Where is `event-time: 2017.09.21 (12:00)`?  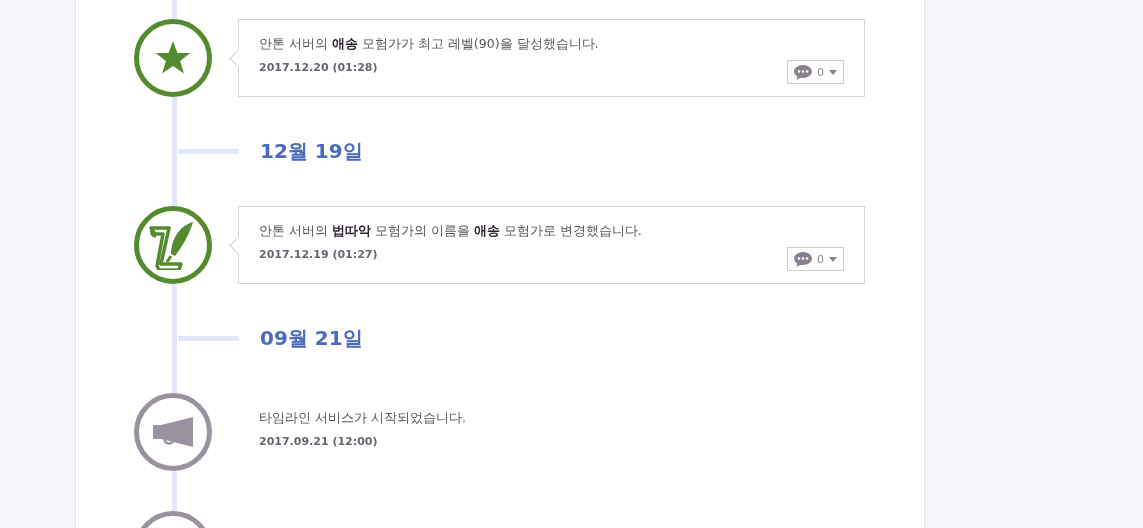 event-time: 2017.09.21 (12:00) is located at coordinates (318, 441).